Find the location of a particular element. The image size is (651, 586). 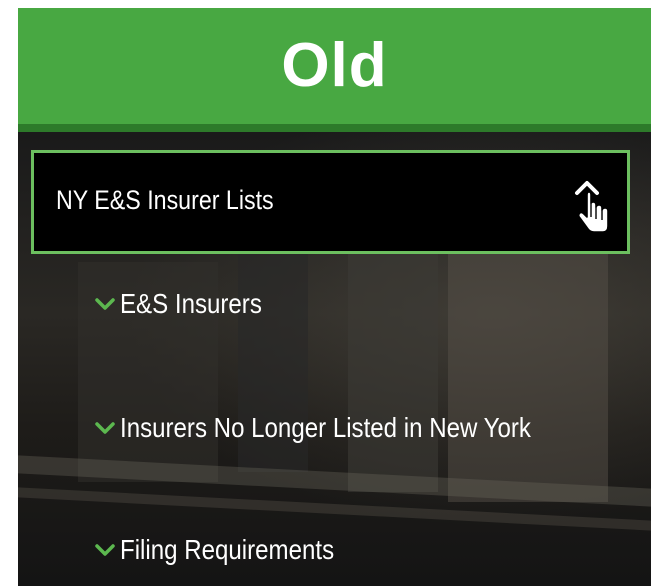

submenu-item-label: E&S Insurers is located at coordinates (191, 303).